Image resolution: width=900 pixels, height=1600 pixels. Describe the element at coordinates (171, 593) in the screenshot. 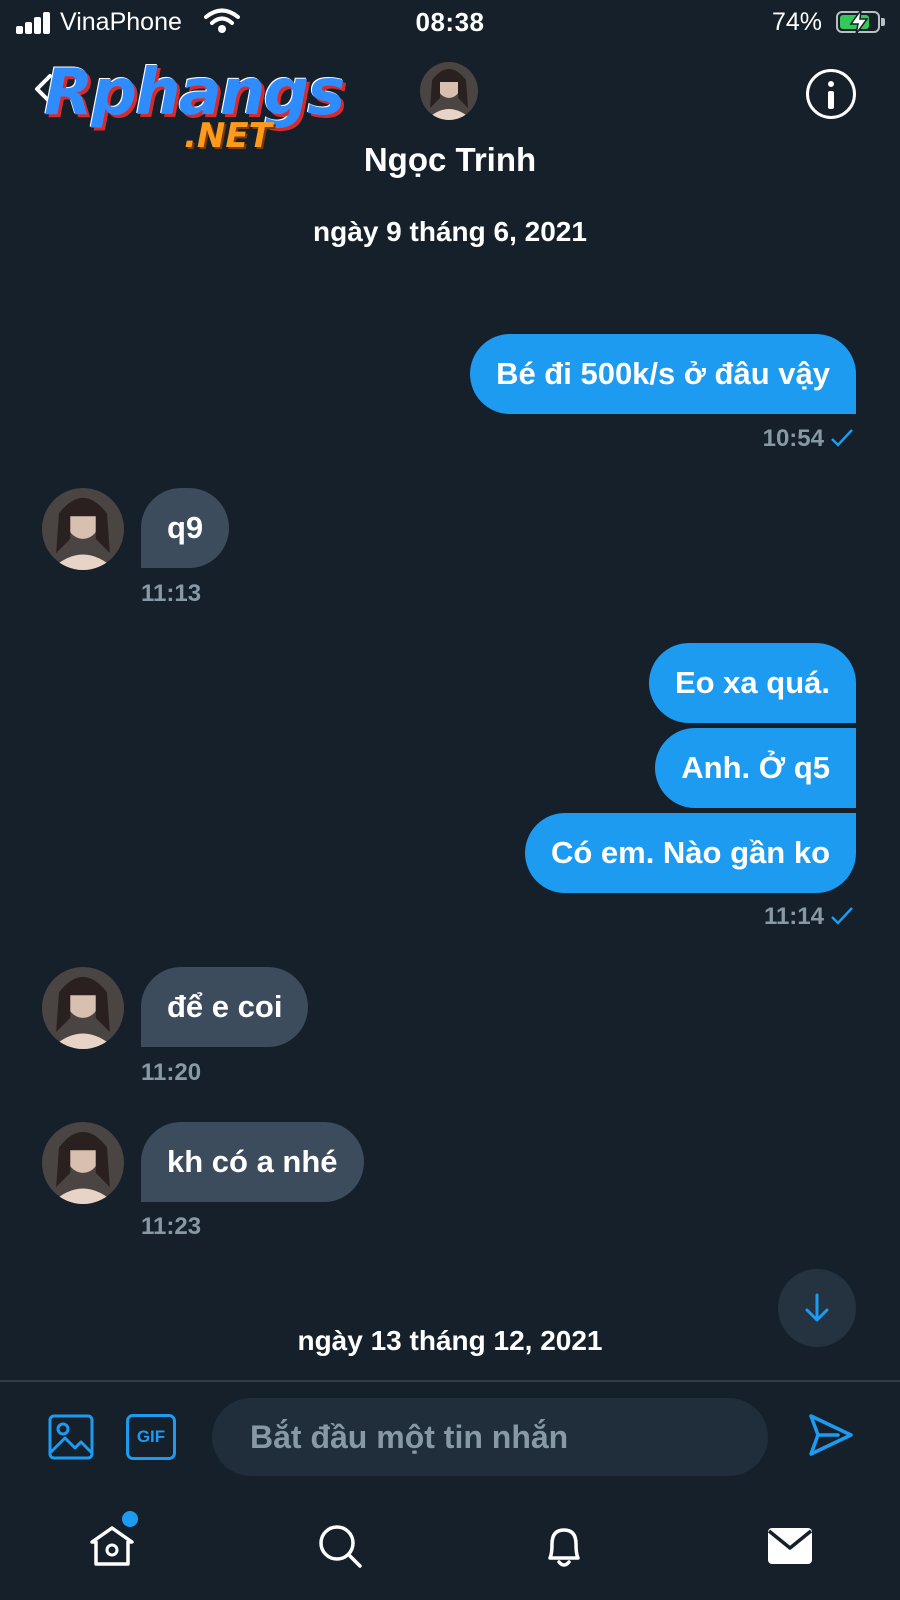

I see `message-timestamp: 11:13` at that location.